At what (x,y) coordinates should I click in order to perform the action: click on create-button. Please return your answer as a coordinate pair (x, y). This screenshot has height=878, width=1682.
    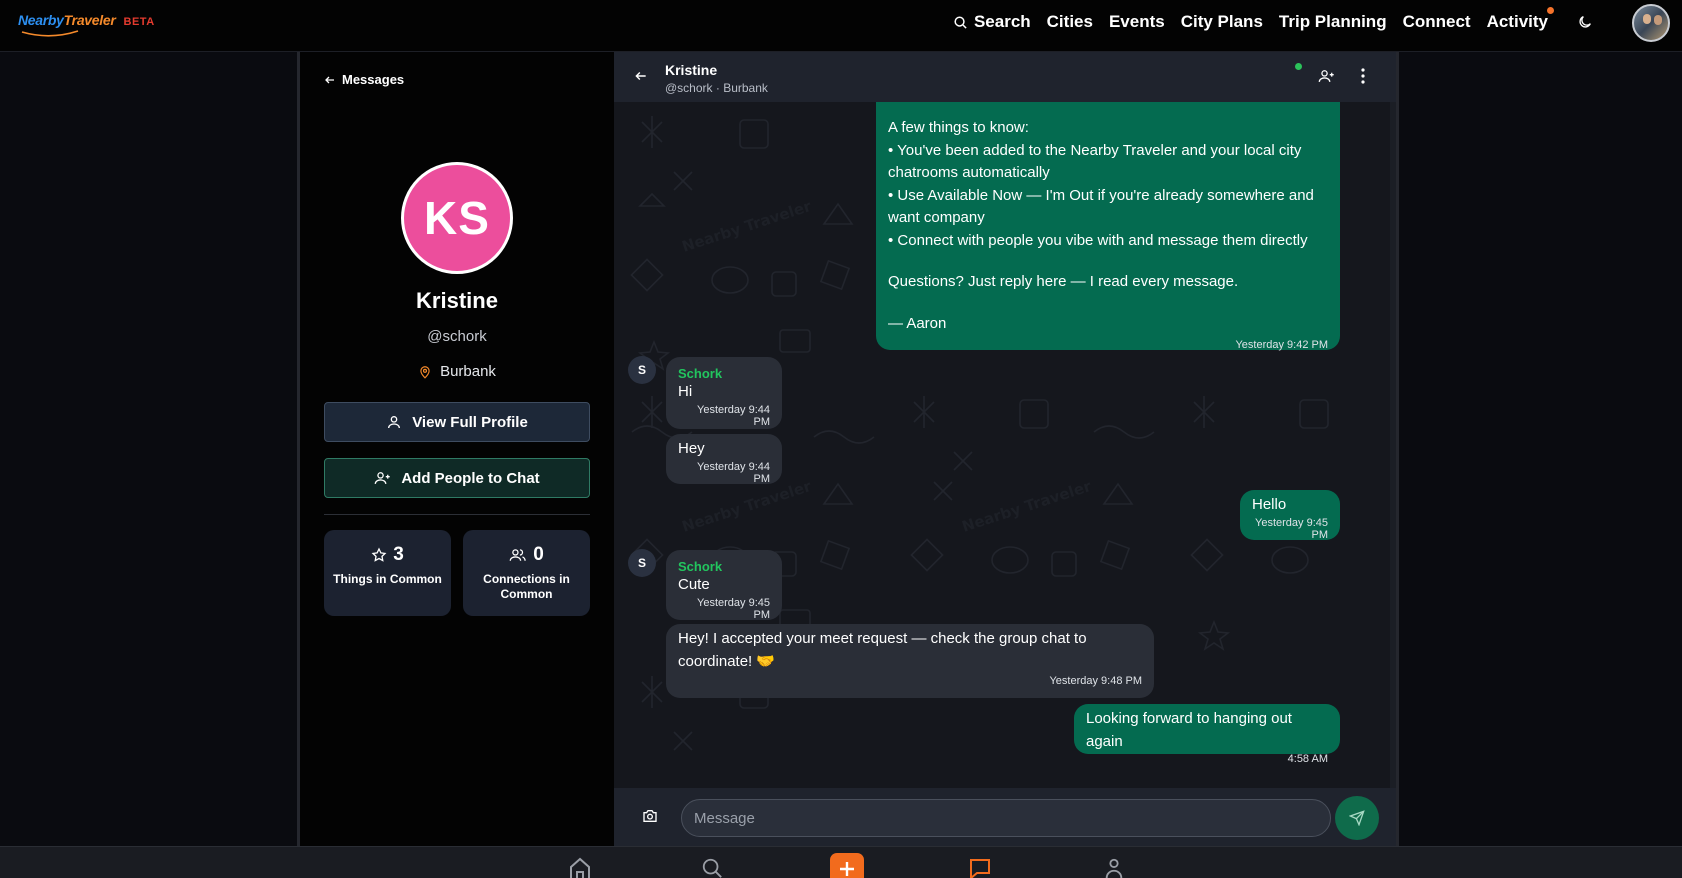
    Looking at the image, I should click on (847, 865).